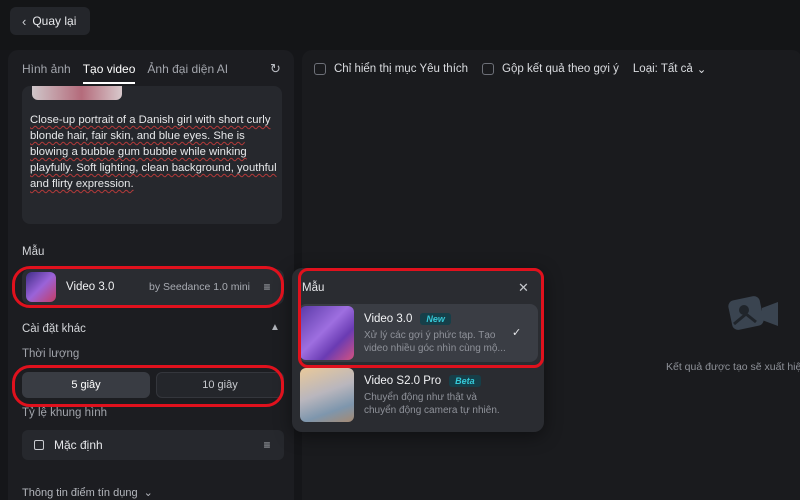 This screenshot has width=800, height=500. I want to click on duration-label: Thời lượng, so click(51, 354).